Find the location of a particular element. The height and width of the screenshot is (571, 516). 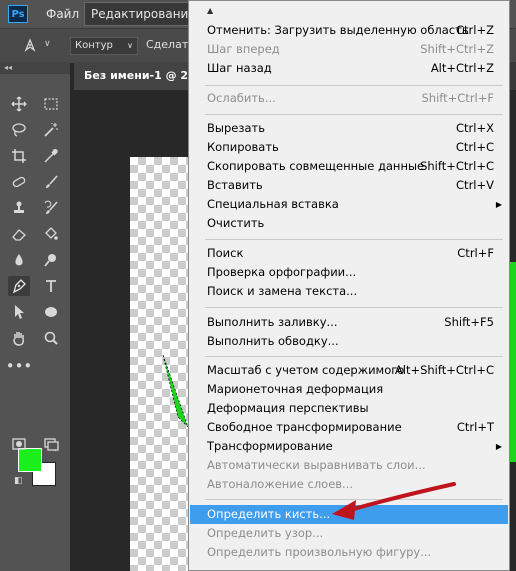

green-shape-edge is located at coordinates (512, 362).